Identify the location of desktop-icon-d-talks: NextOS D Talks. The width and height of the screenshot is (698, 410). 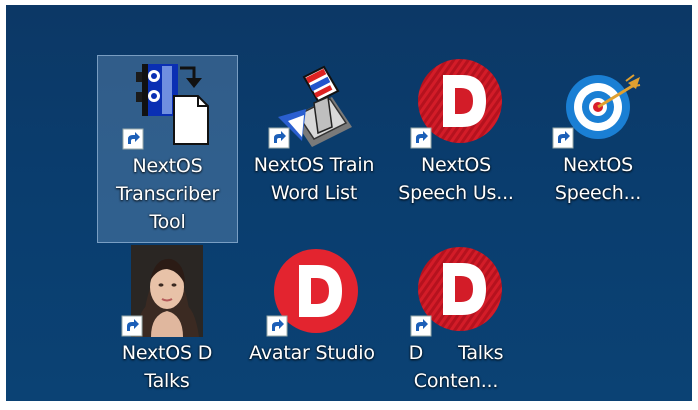
(167, 322).